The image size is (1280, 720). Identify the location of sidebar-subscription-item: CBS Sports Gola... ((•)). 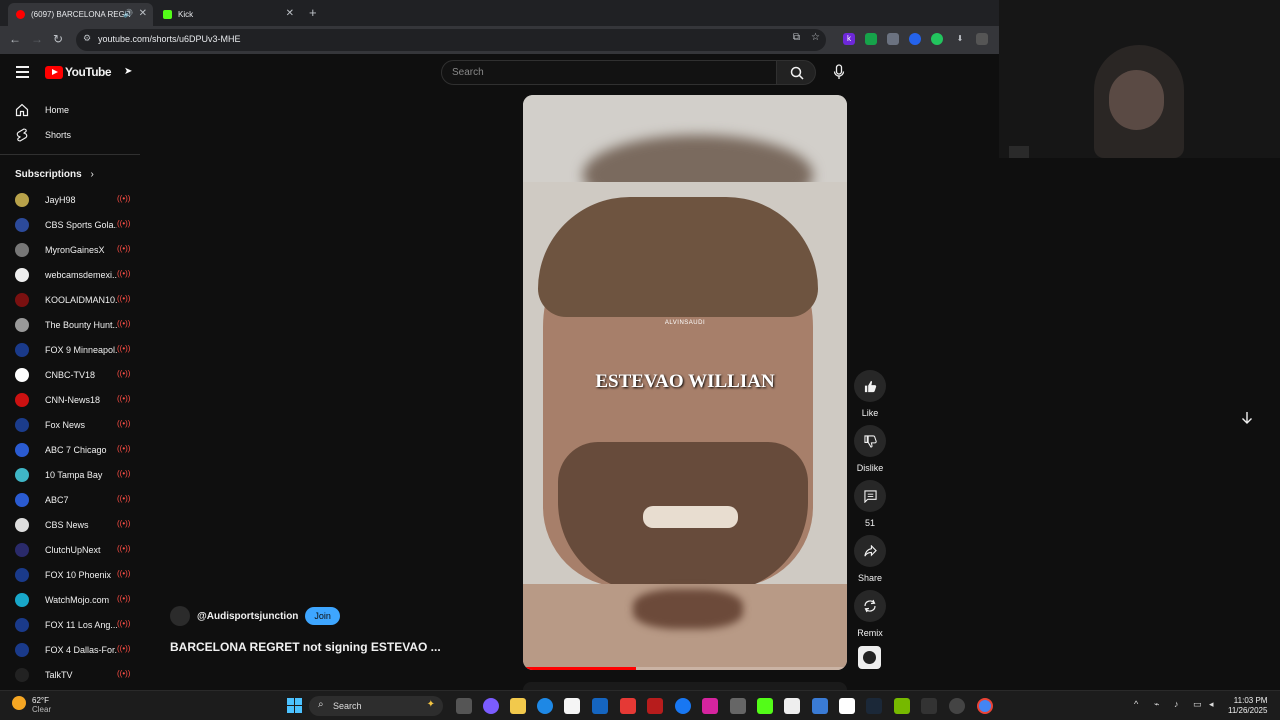
(70, 225).